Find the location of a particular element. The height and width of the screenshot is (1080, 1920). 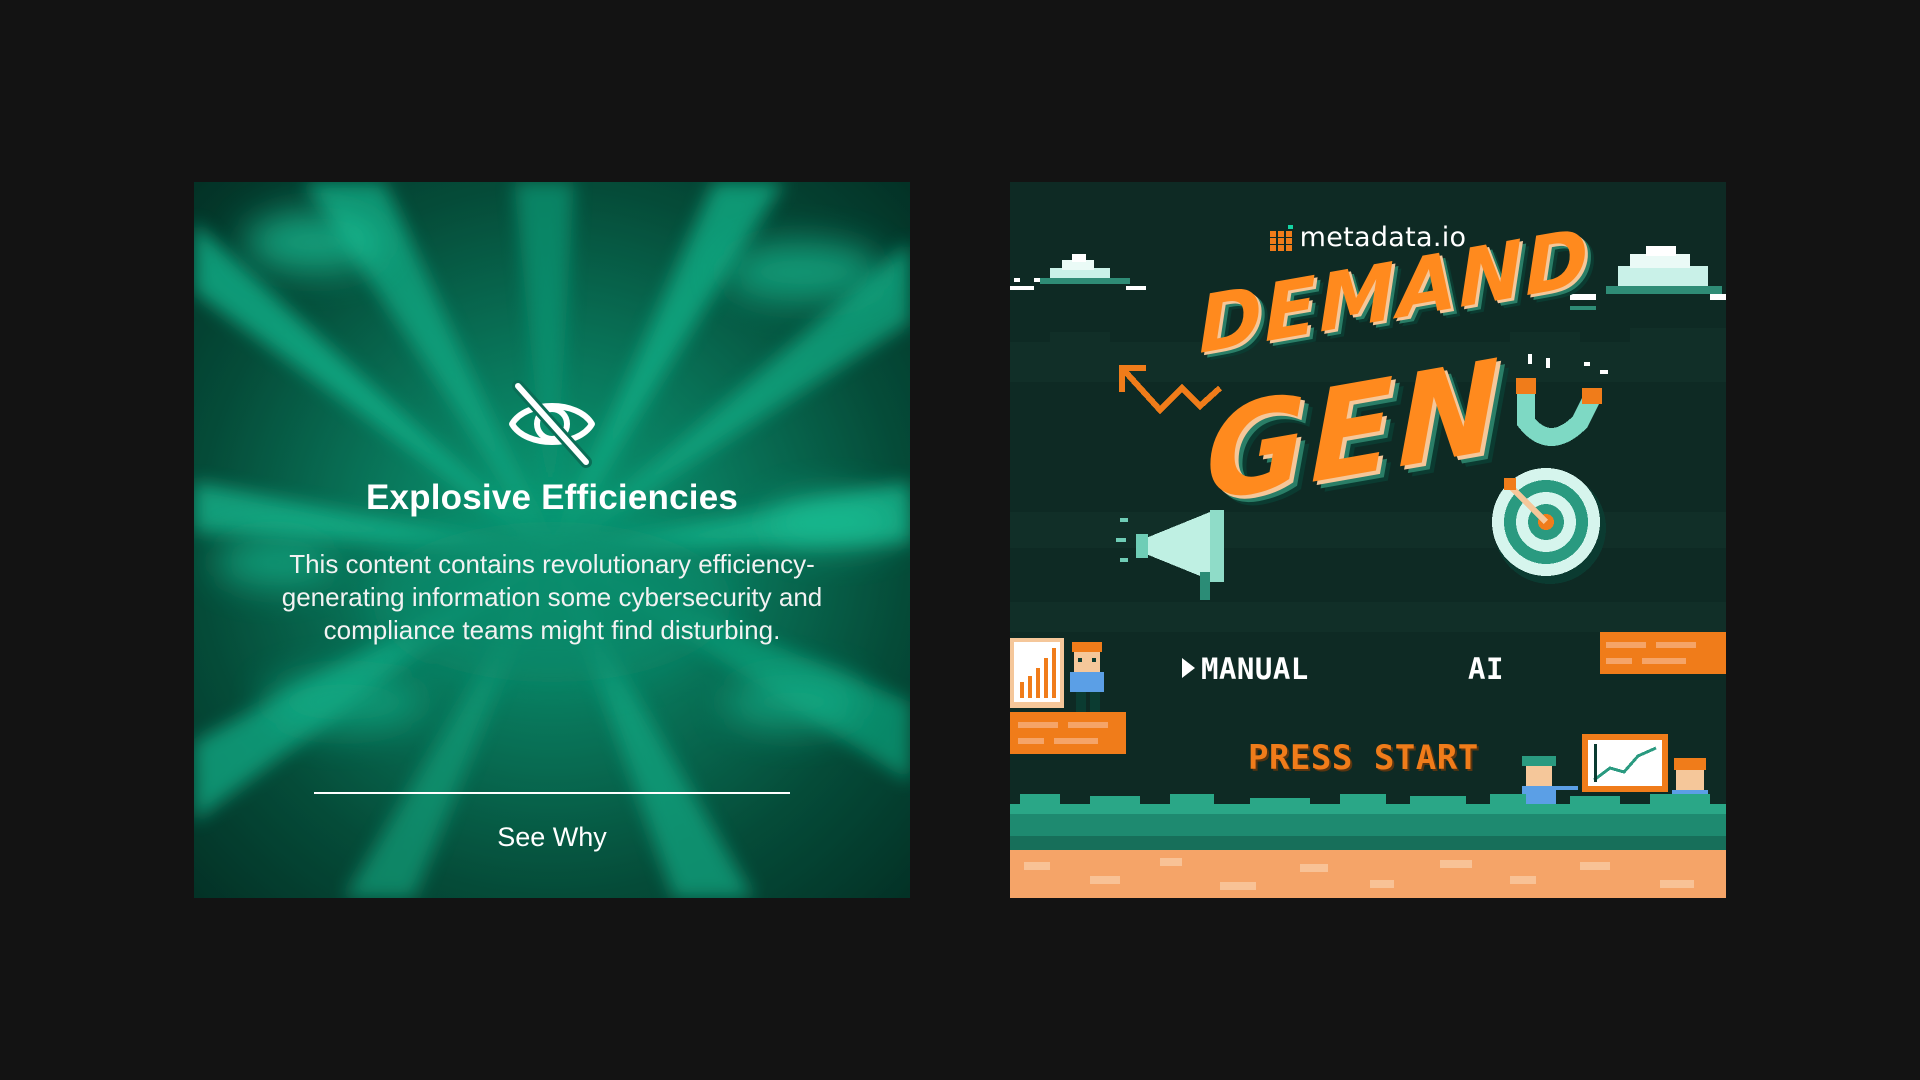

menu-option-manual-label: MANUAL is located at coordinates (1255, 669).